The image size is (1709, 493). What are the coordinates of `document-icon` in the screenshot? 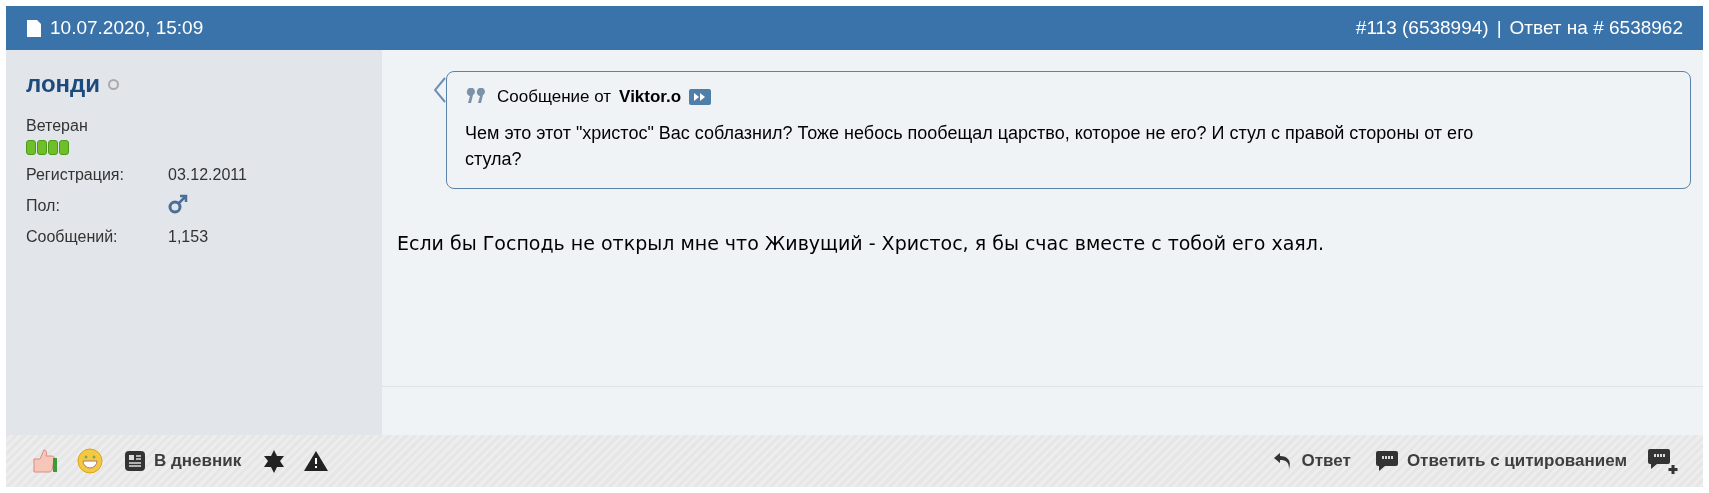 It's located at (34, 28).